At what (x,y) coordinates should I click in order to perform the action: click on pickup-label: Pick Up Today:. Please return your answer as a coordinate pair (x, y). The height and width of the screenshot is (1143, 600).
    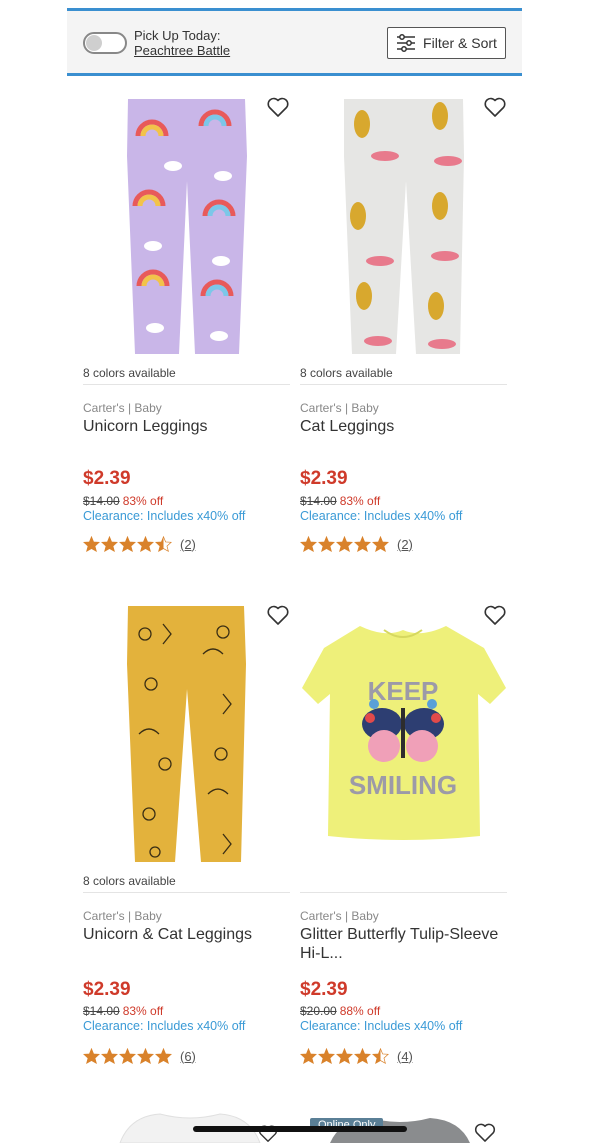
    Looking at the image, I should click on (177, 35).